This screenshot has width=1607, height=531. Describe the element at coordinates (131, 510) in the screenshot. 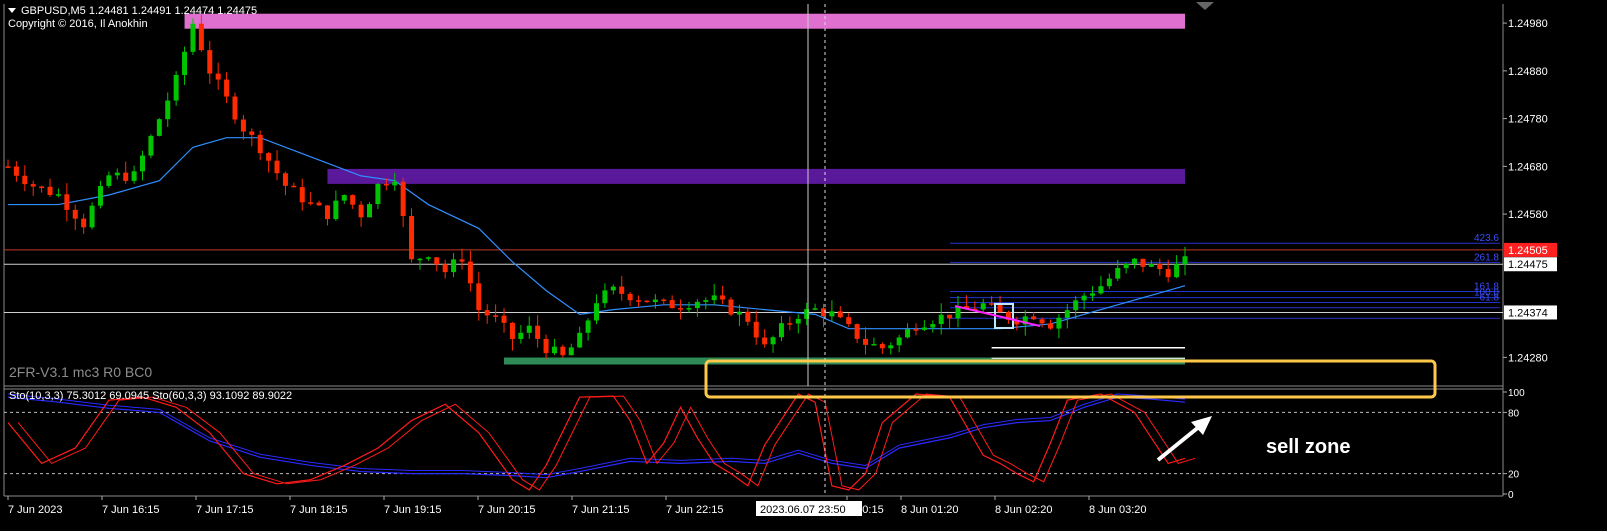

I see `time-label: 7 Jun 16:15` at that location.